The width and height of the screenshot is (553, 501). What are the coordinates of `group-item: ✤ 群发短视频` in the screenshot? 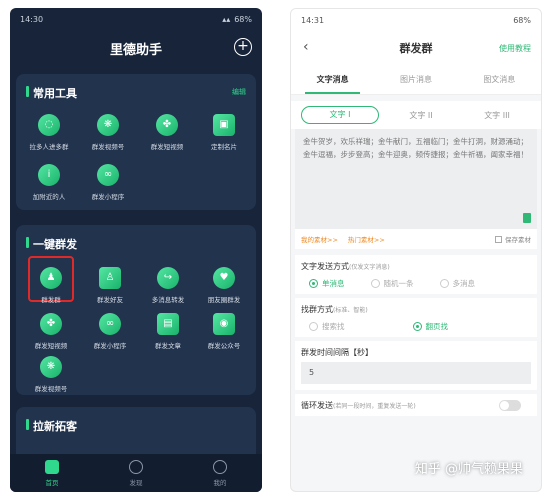 It's located at (51, 331).